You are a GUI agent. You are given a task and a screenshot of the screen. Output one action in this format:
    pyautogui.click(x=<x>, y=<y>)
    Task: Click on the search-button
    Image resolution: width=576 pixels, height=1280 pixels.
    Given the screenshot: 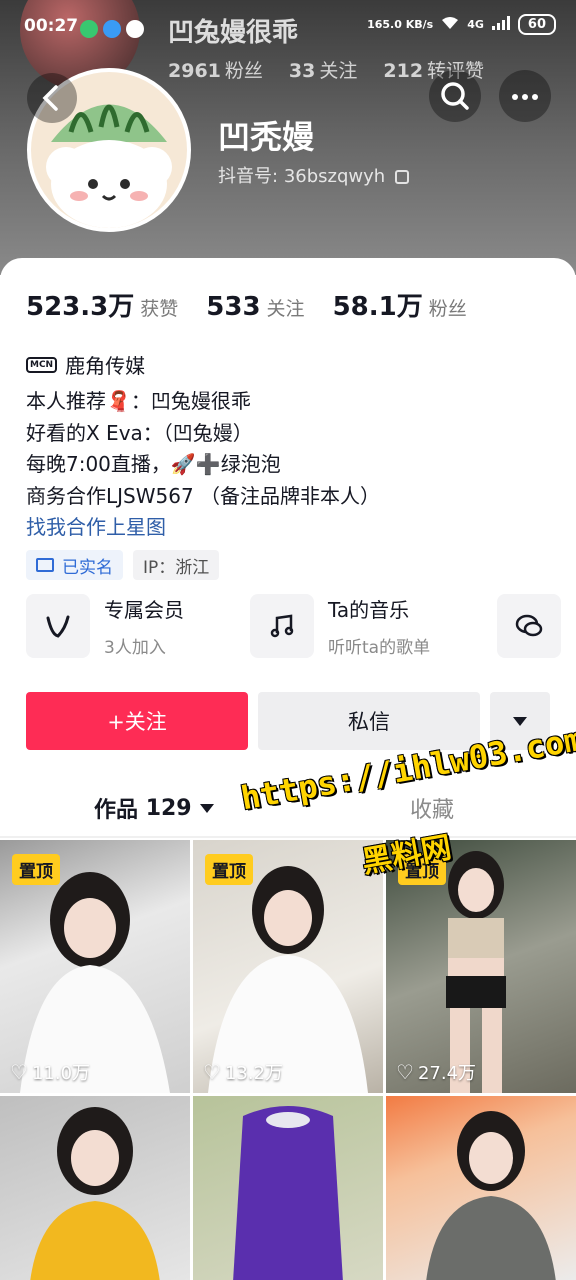 What is the action you would take?
    pyautogui.click(x=455, y=96)
    